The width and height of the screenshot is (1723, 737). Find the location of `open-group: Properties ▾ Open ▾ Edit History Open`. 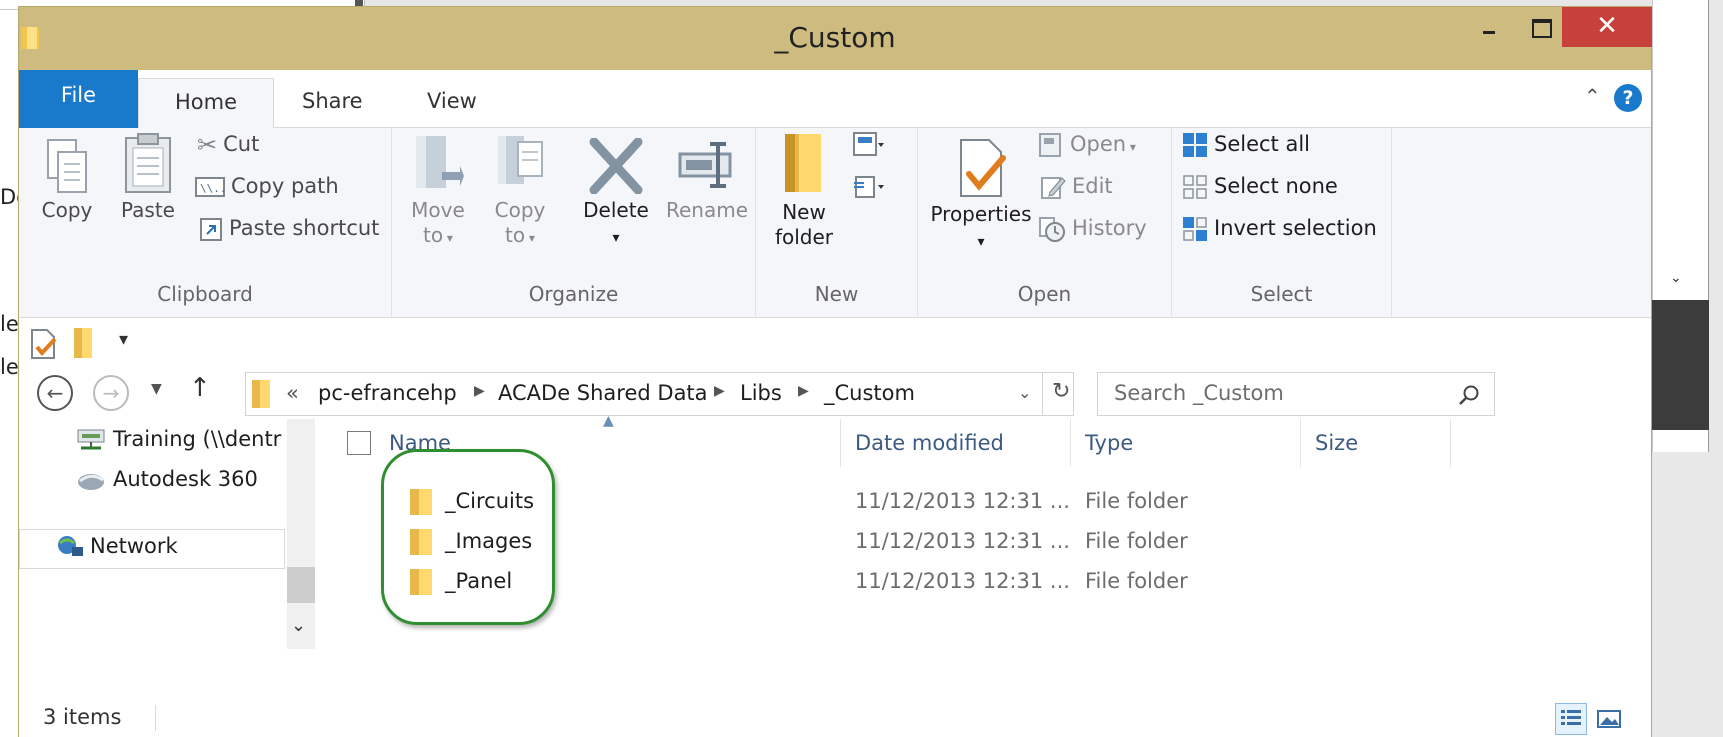

open-group: Properties ▾ Open ▾ Edit History Open is located at coordinates (1045, 223).